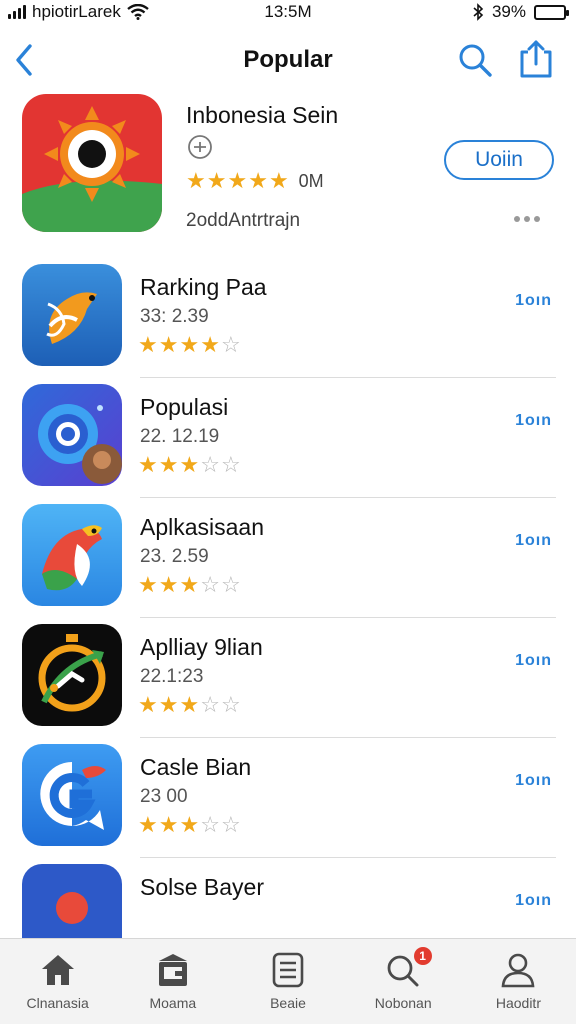 The width and height of the screenshot is (576, 1024). Describe the element at coordinates (202, 887) in the screenshot. I see `app-name: Solse Bayer` at that location.